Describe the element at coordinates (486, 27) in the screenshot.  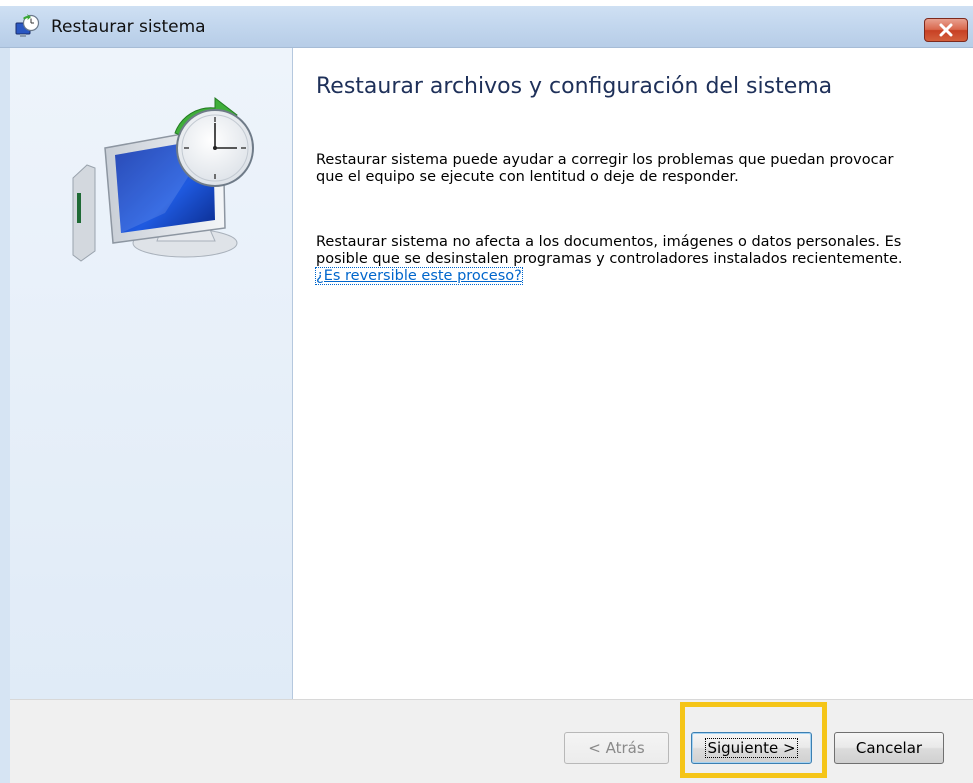
I see `title-bar: Restaurar sistema` at that location.